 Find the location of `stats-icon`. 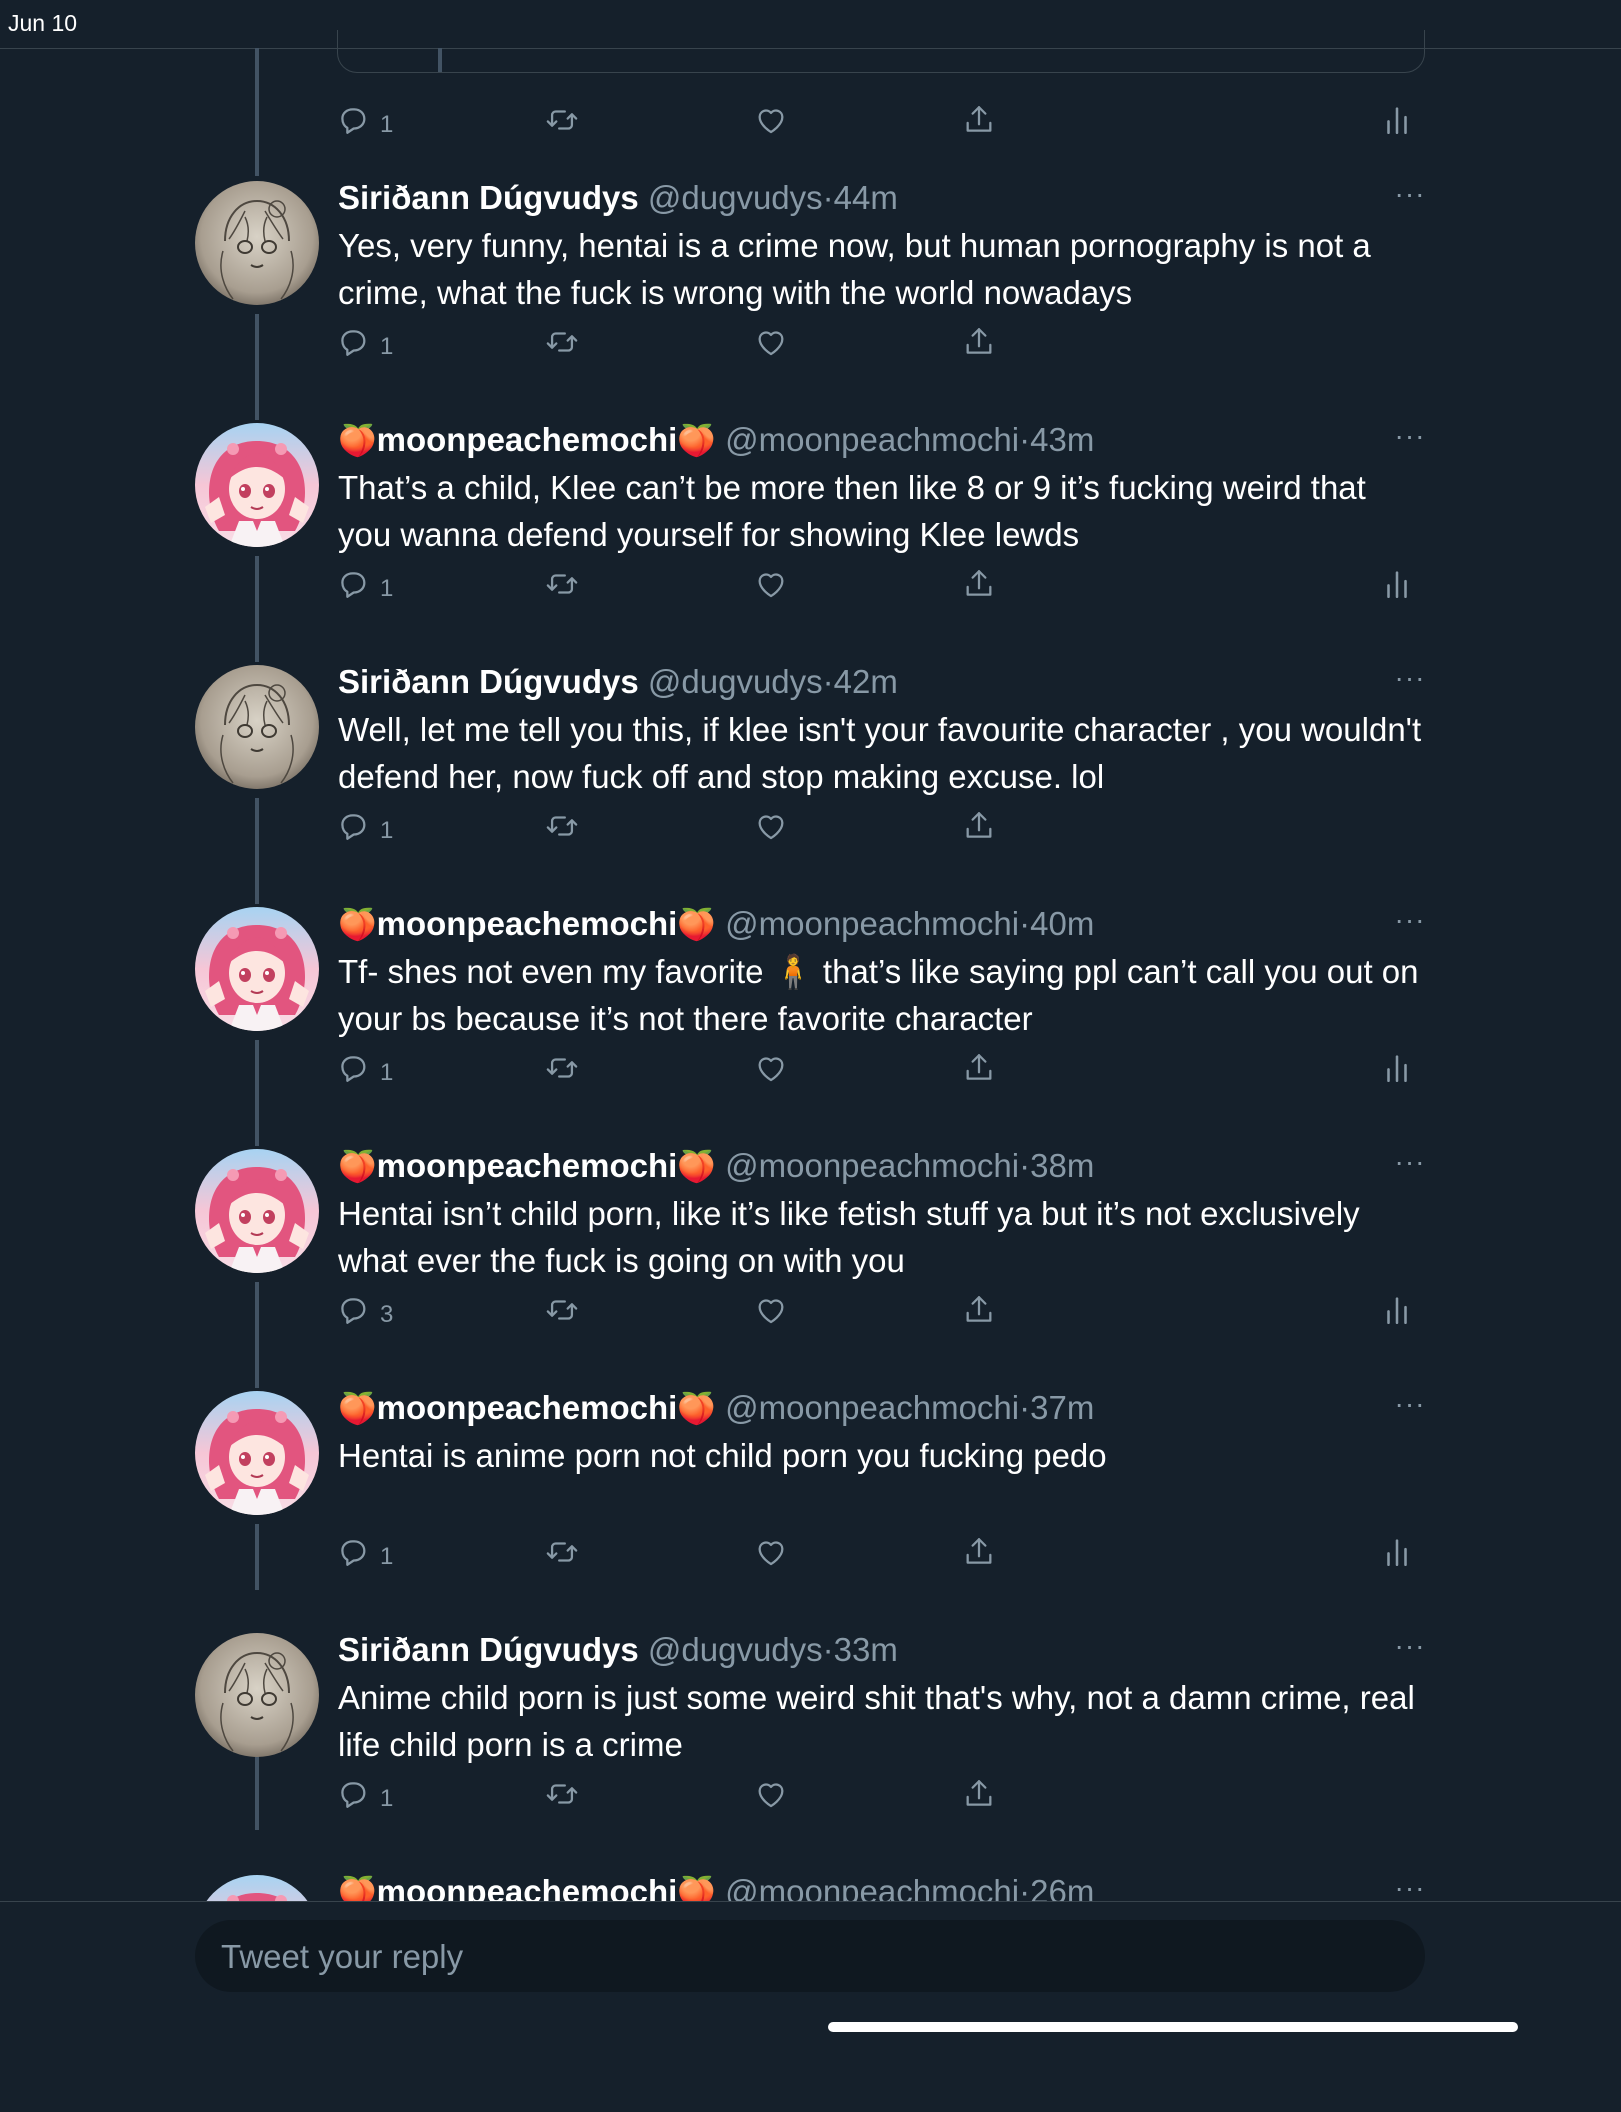

stats-icon is located at coordinates (1397, 1552).